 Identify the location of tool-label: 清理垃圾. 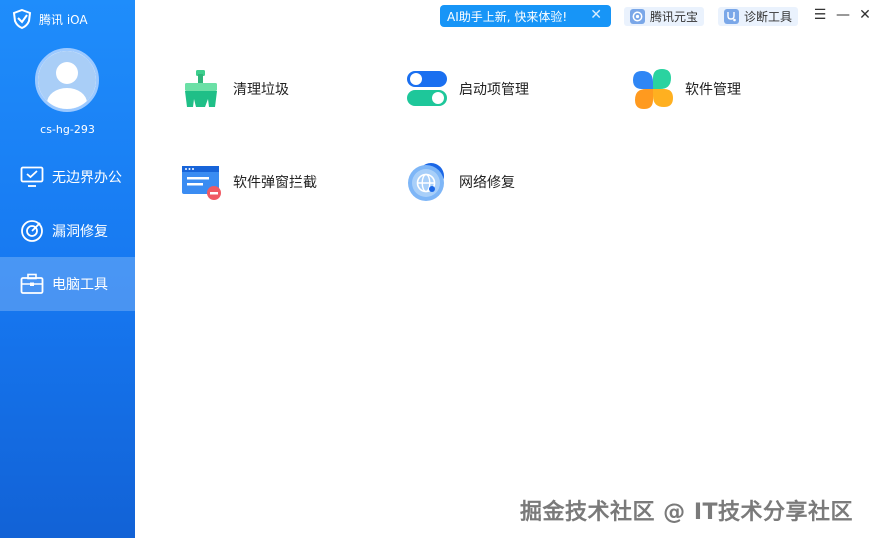
(261, 90).